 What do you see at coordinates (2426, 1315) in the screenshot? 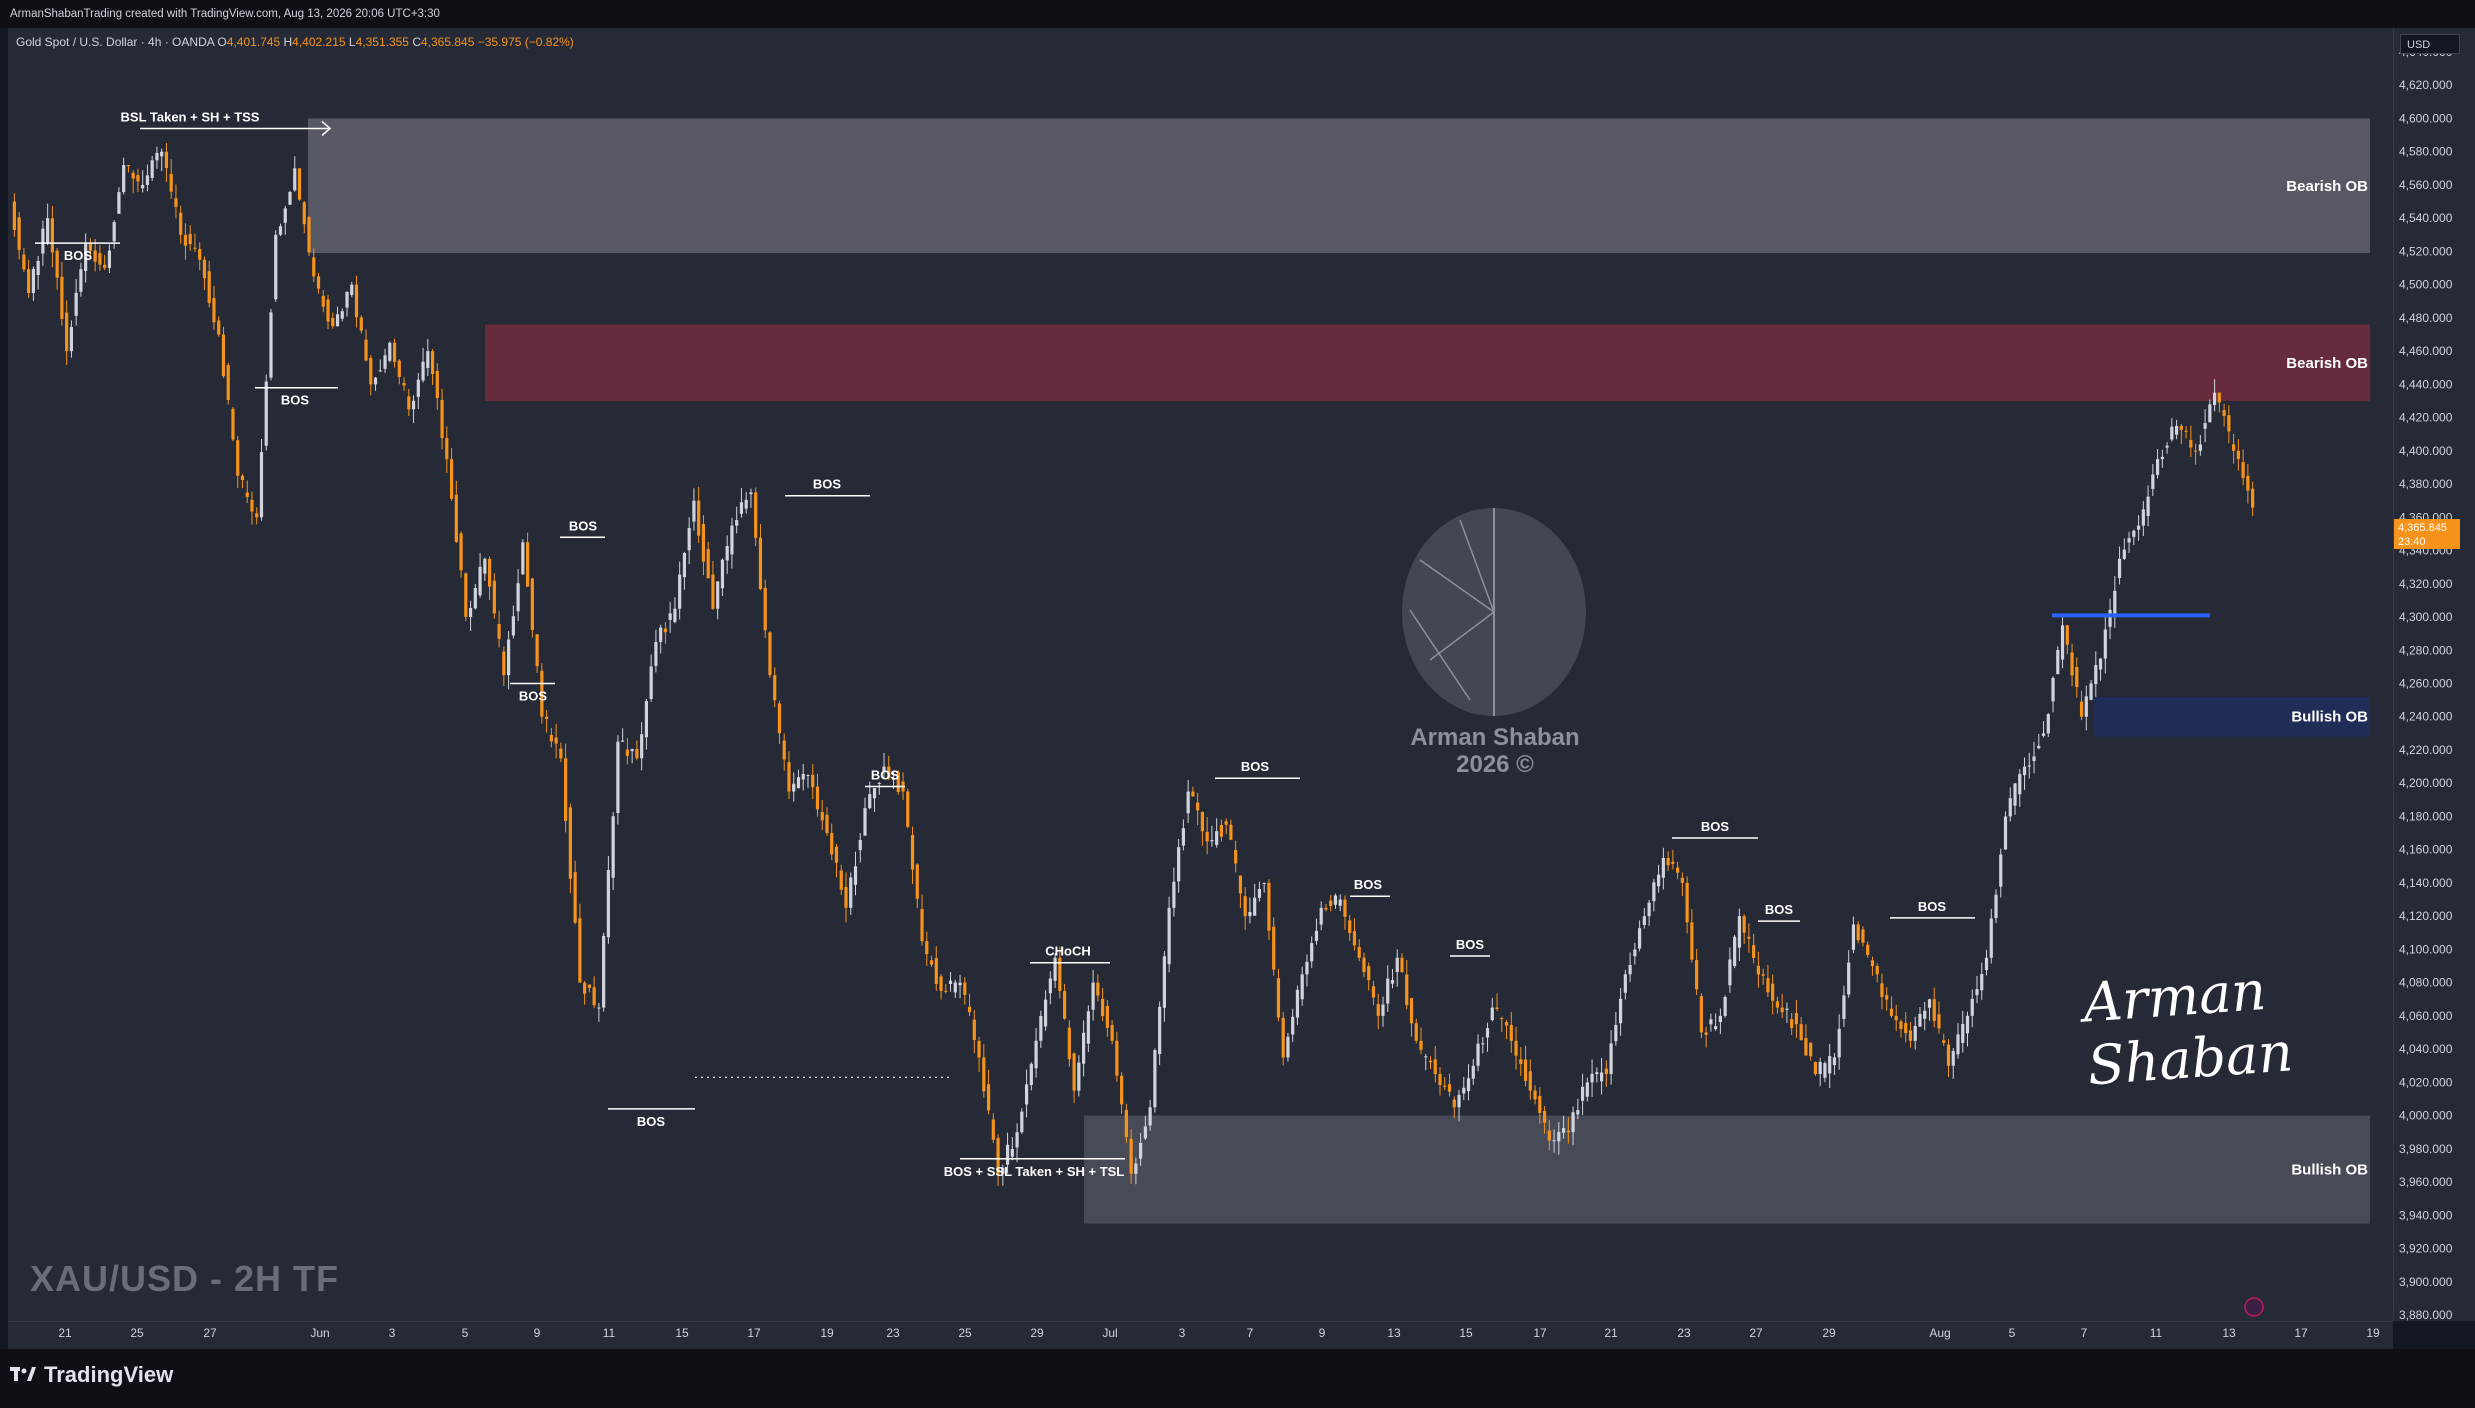
I see `price-tick-label: 3,880.000` at bounding box center [2426, 1315].